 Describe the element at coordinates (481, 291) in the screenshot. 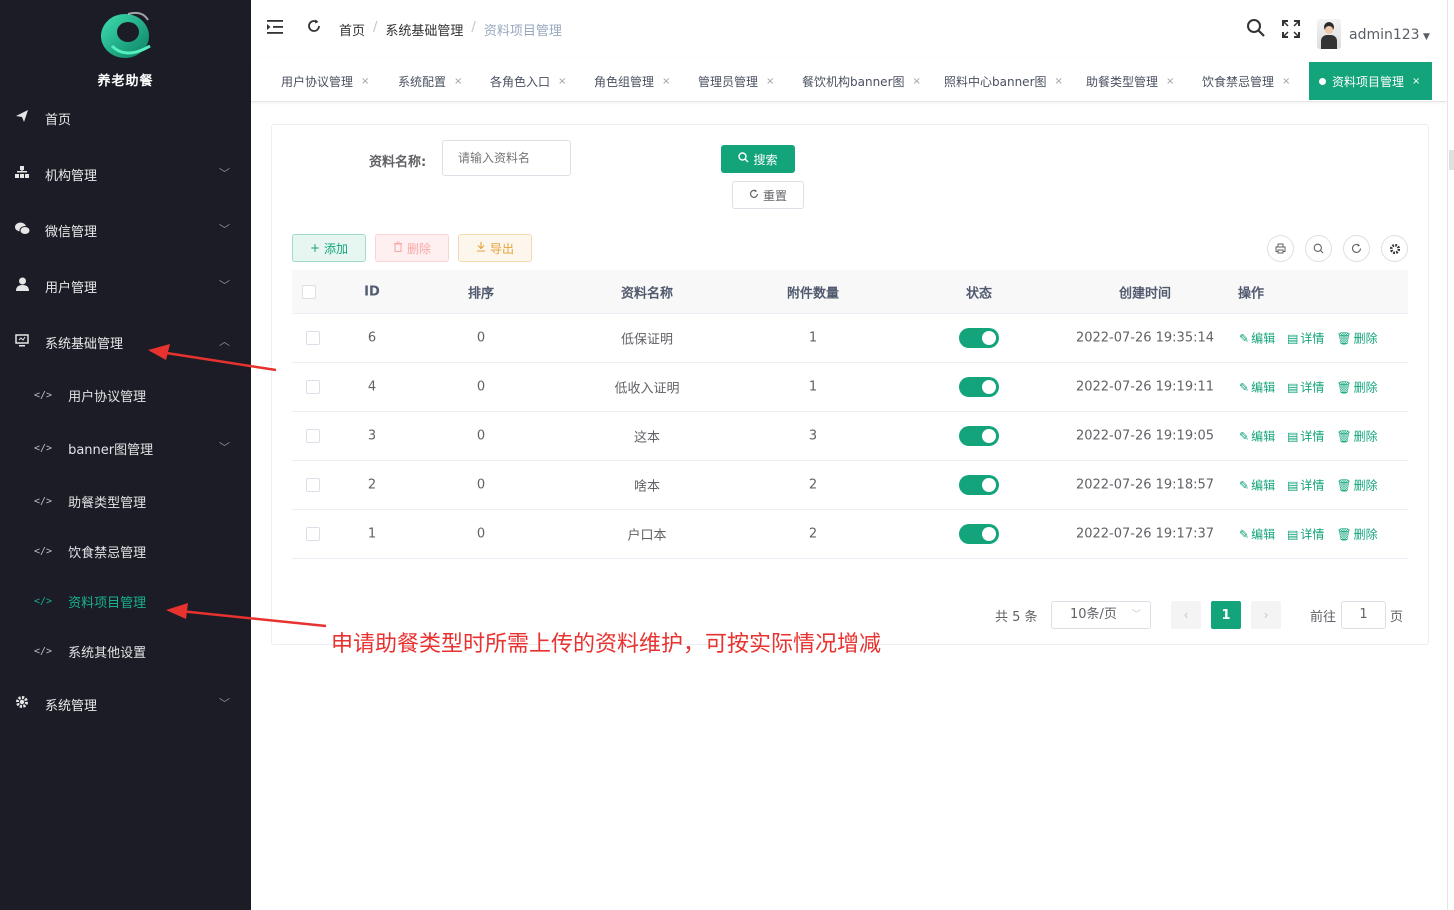

I see `column-header-sort: 排序` at that location.